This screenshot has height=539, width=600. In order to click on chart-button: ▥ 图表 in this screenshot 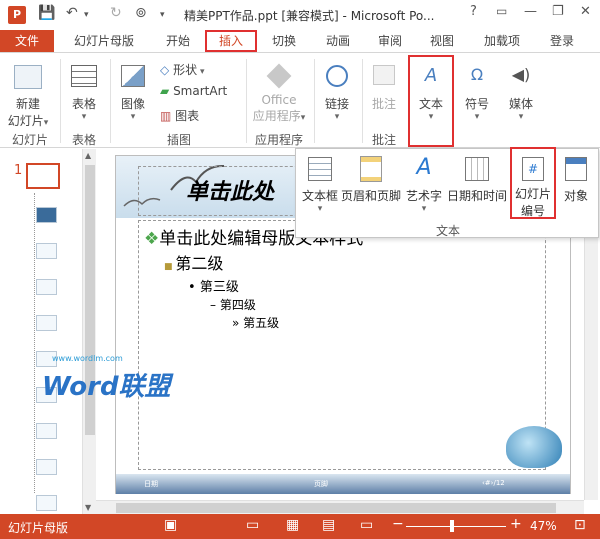, I will do `click(179, 115)`.